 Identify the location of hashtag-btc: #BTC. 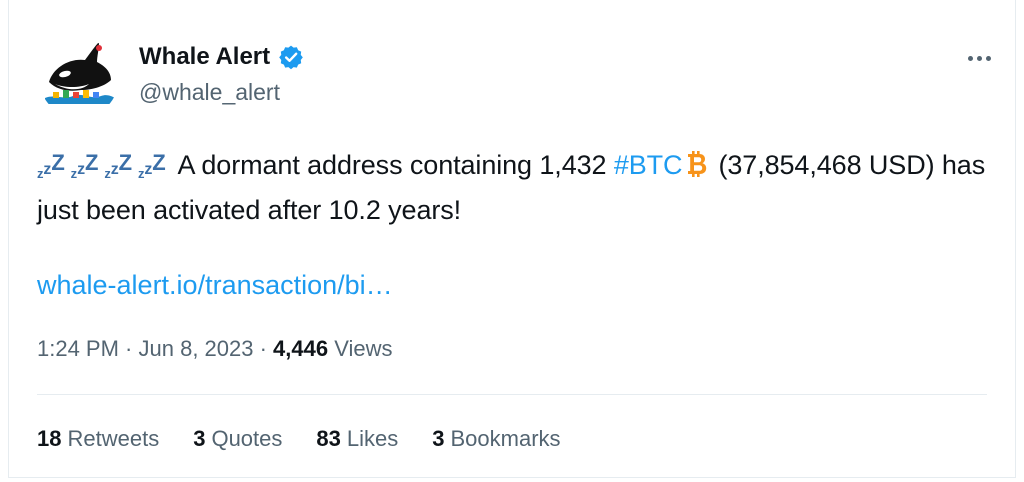
(648, 165).